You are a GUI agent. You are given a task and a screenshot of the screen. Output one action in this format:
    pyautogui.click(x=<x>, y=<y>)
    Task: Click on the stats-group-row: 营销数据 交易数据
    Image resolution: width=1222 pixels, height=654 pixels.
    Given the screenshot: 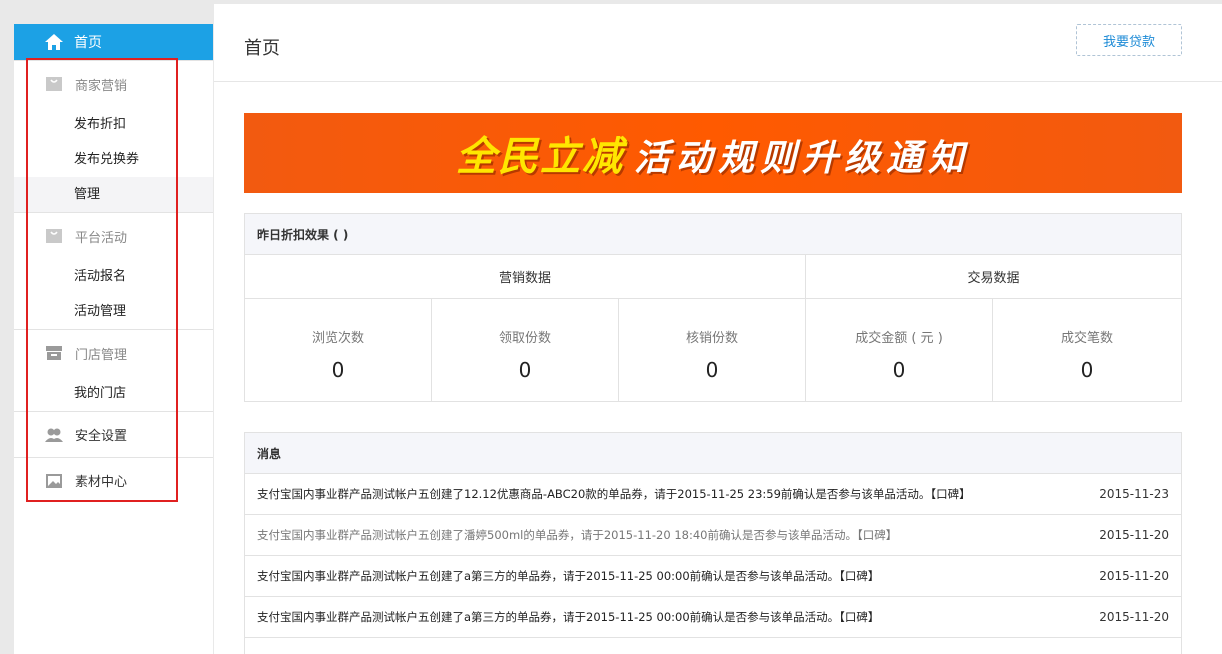 What is the action you would take?
    pyautogui.click(x=713, y=277)
    